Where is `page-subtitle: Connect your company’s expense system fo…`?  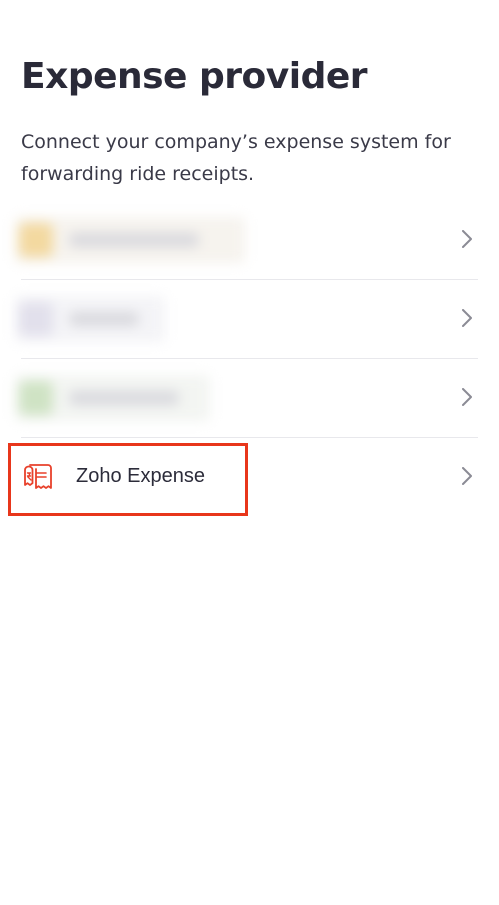 page-subtitle: Connect your company’s expense system fo… is located at coordinates (236, 158).